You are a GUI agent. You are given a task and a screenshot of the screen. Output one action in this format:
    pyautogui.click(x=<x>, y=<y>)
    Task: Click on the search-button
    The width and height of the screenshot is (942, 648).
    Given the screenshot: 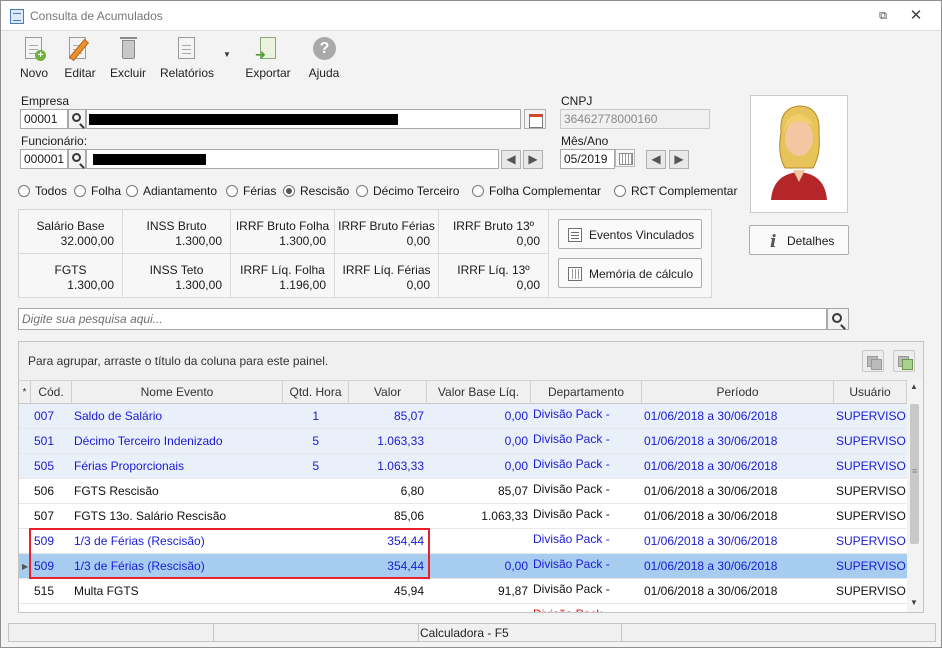 What is the action you would take?
    pyautogui.click(x=838, y=319)
    